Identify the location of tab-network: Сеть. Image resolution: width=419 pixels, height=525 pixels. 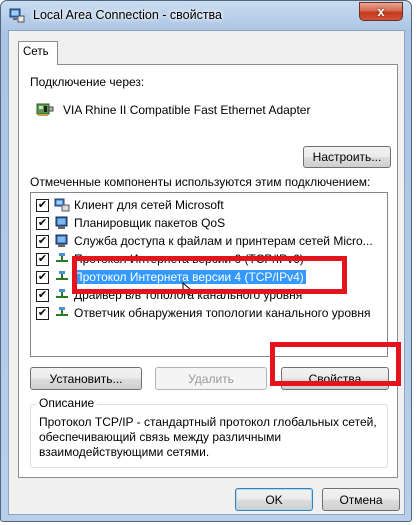
(38, 53).